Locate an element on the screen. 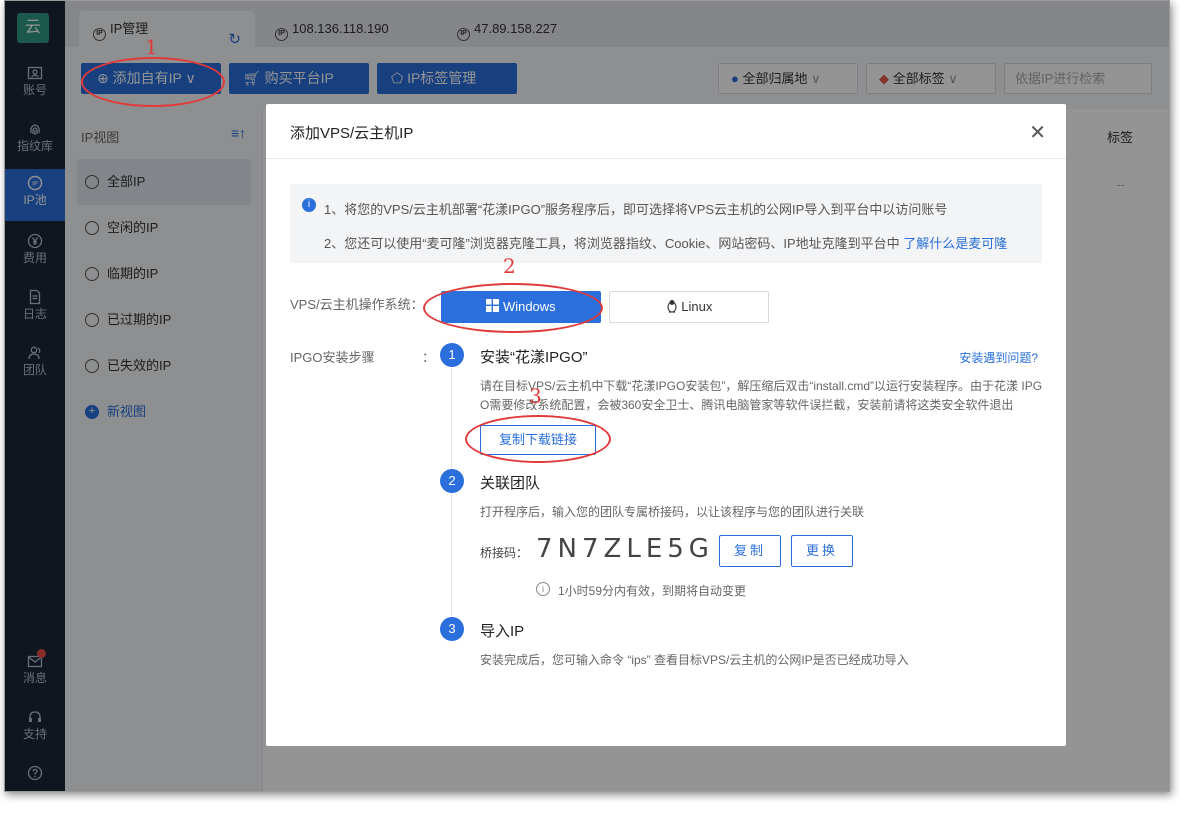  bridge-code-label: 桥接码： is located at coordinates (504, 553).